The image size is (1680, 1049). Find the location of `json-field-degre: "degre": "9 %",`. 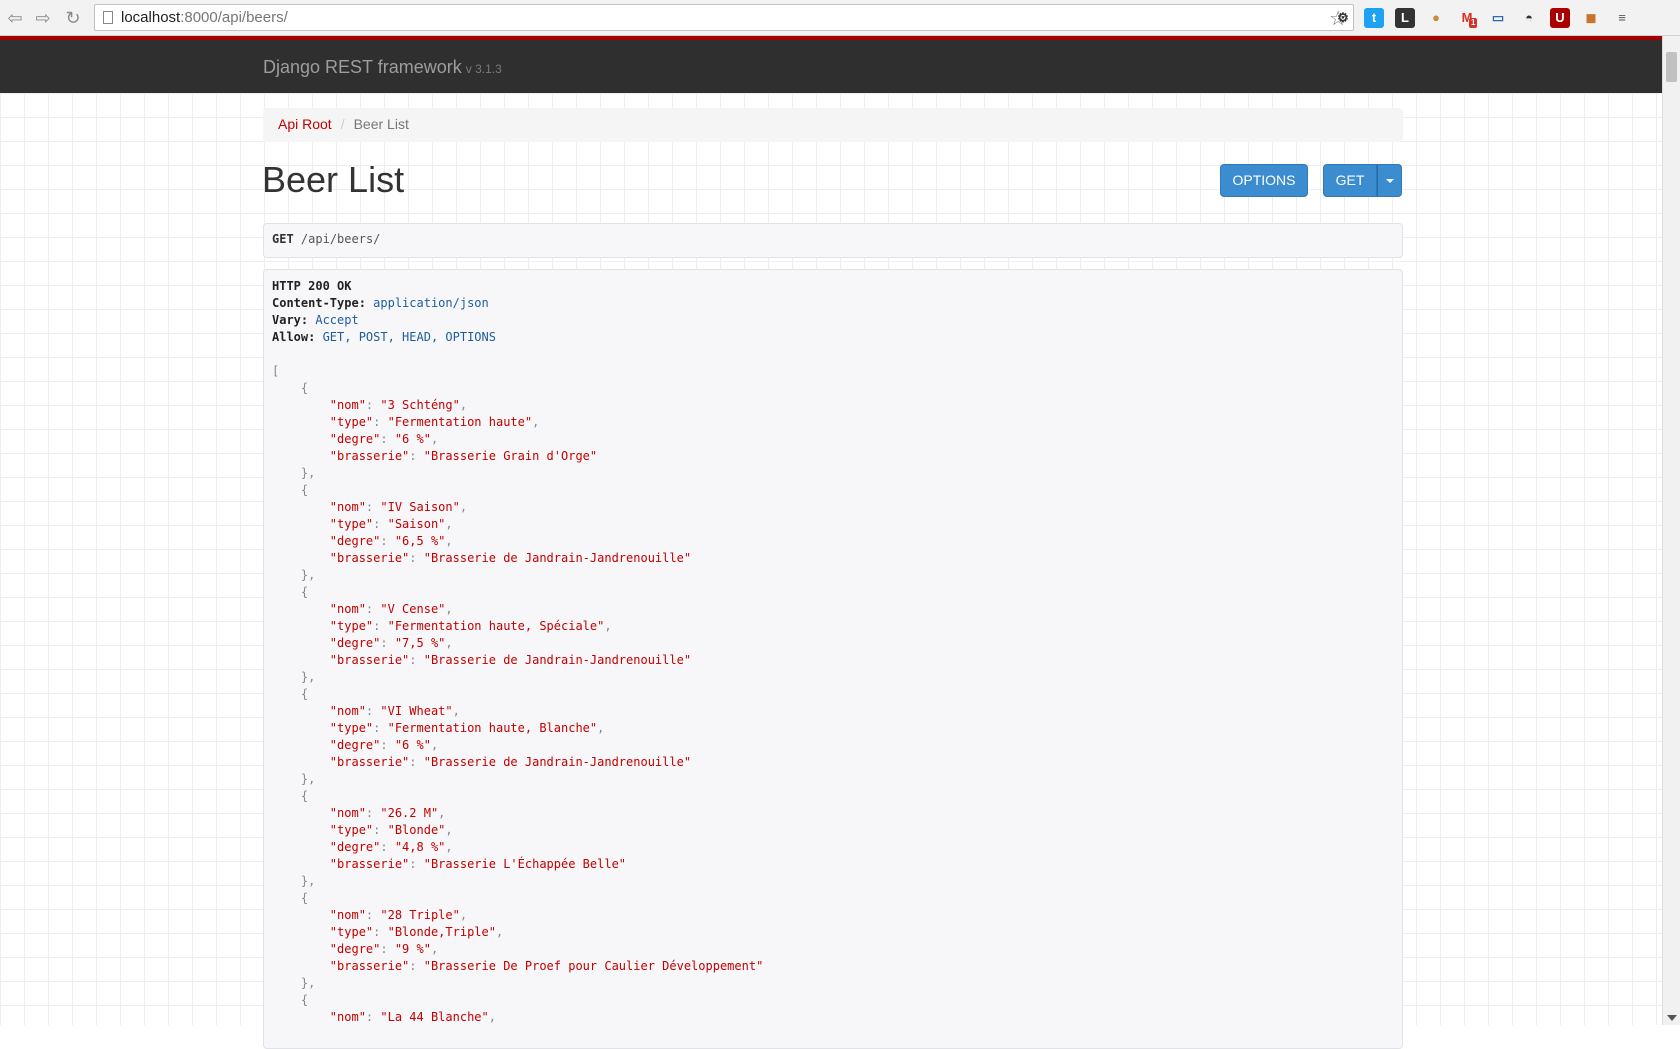

json-field-degre: "degre": "9 %", is located at coordinates (384, 949).